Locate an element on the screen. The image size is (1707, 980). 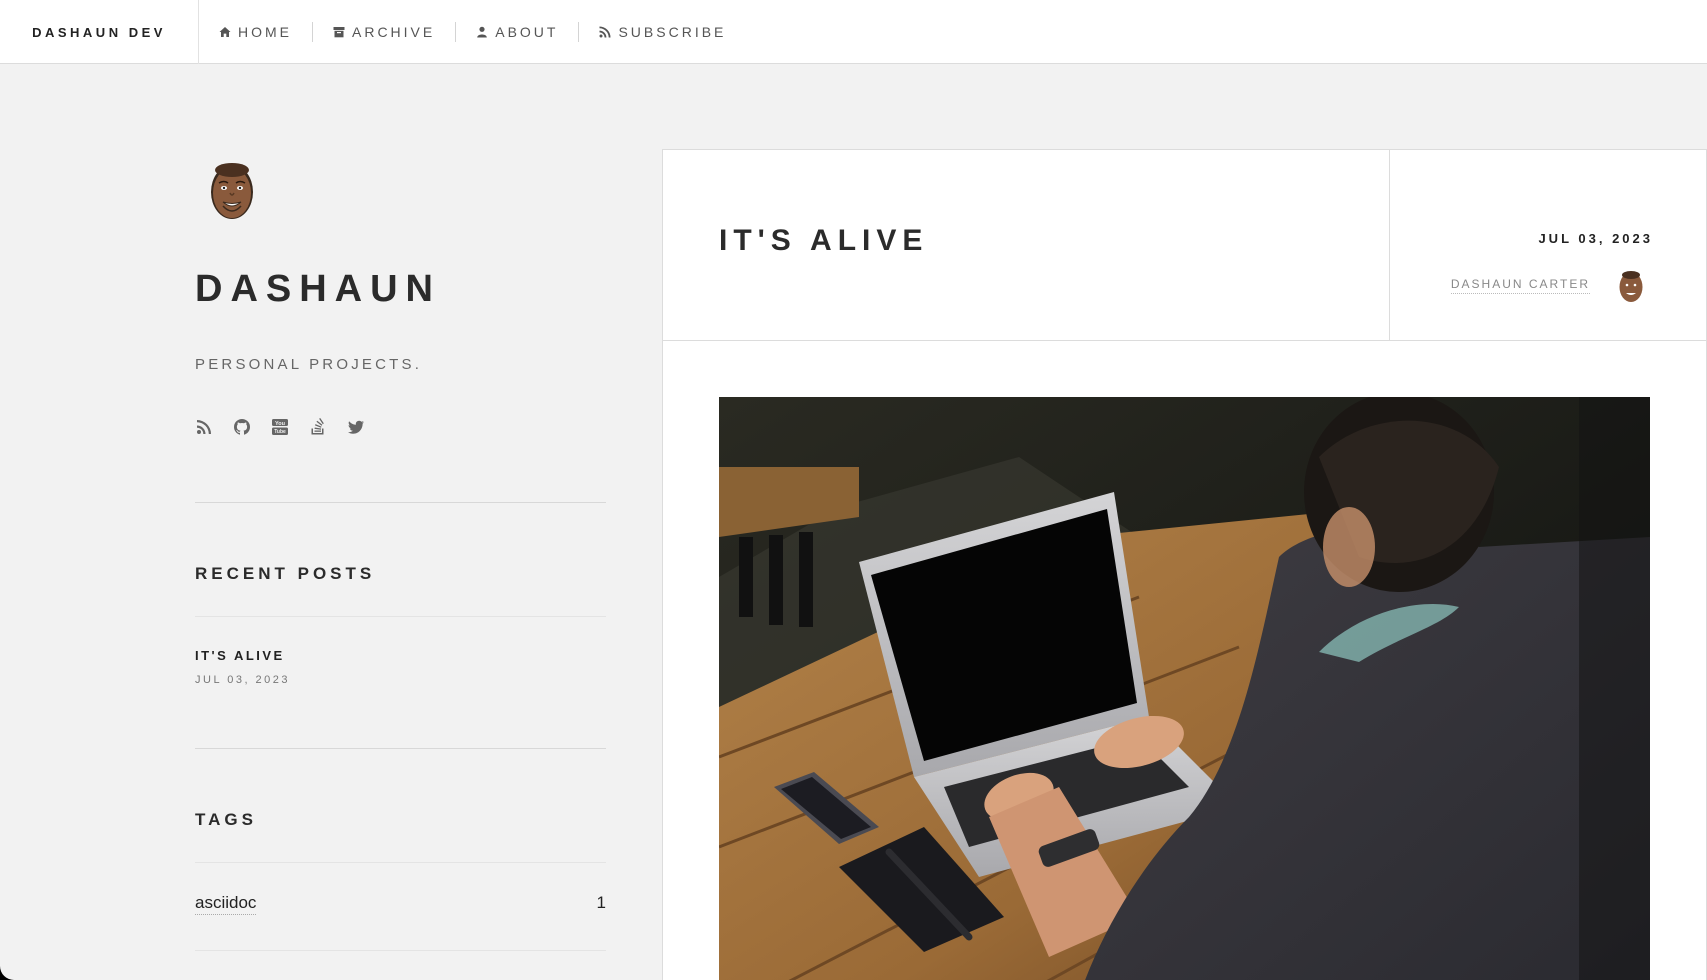
article-title: IT'S ALIVE is located at coordinates (823, 241).